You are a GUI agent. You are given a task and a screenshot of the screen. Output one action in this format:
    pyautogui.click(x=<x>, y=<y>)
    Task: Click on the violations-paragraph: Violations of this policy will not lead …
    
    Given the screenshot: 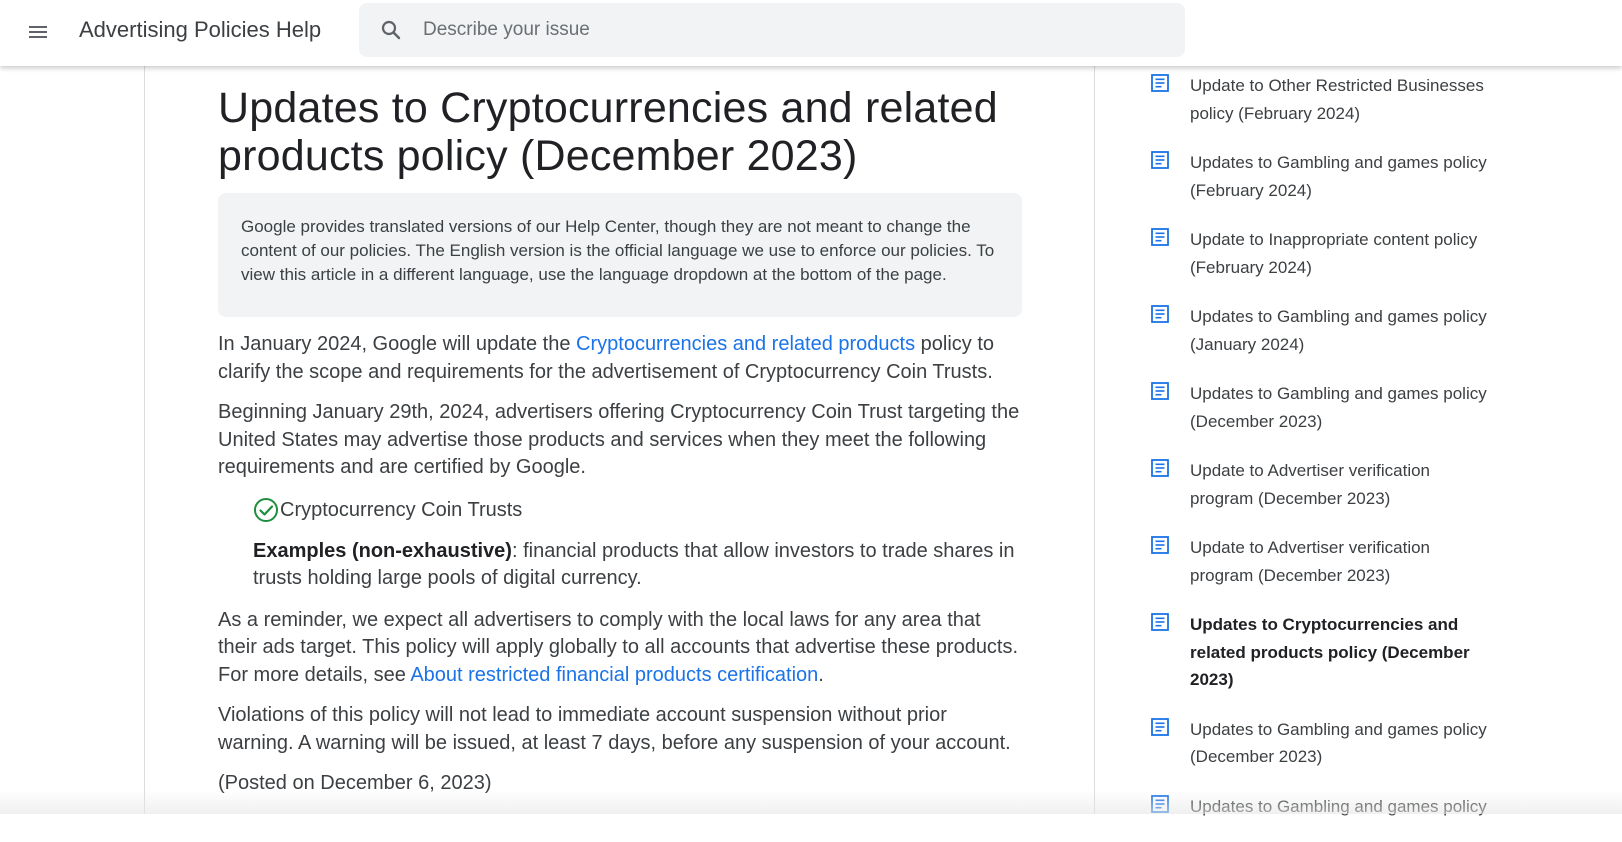 What is the action you would take?
    pyautogui.click(x=614, y=729)
    